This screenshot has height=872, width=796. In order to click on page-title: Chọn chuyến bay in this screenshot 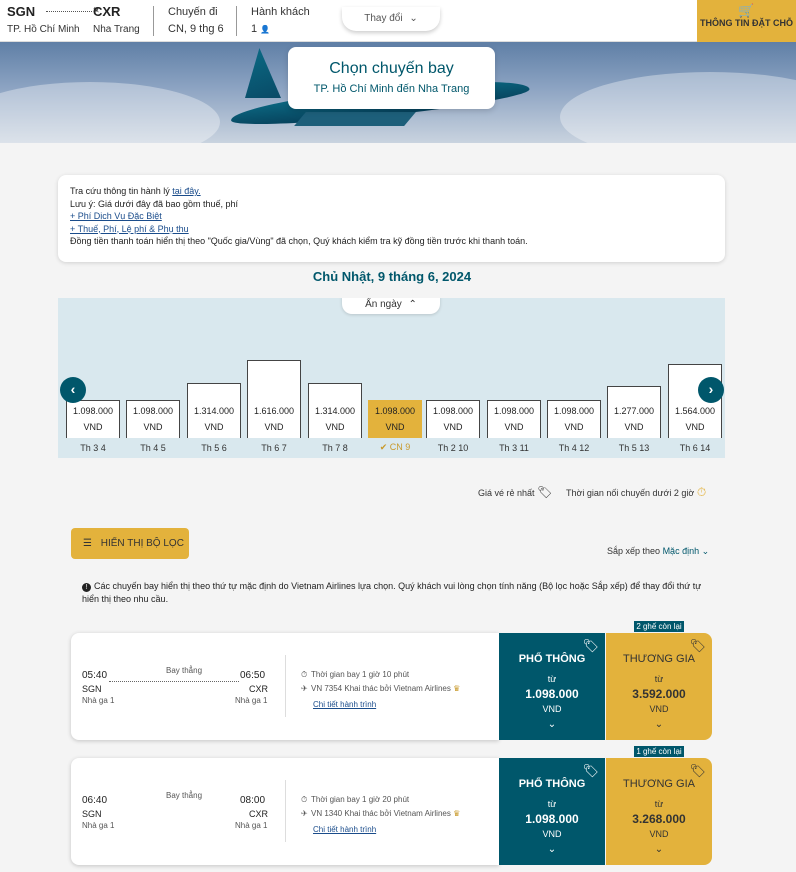, I will do `click(391, 68)`.